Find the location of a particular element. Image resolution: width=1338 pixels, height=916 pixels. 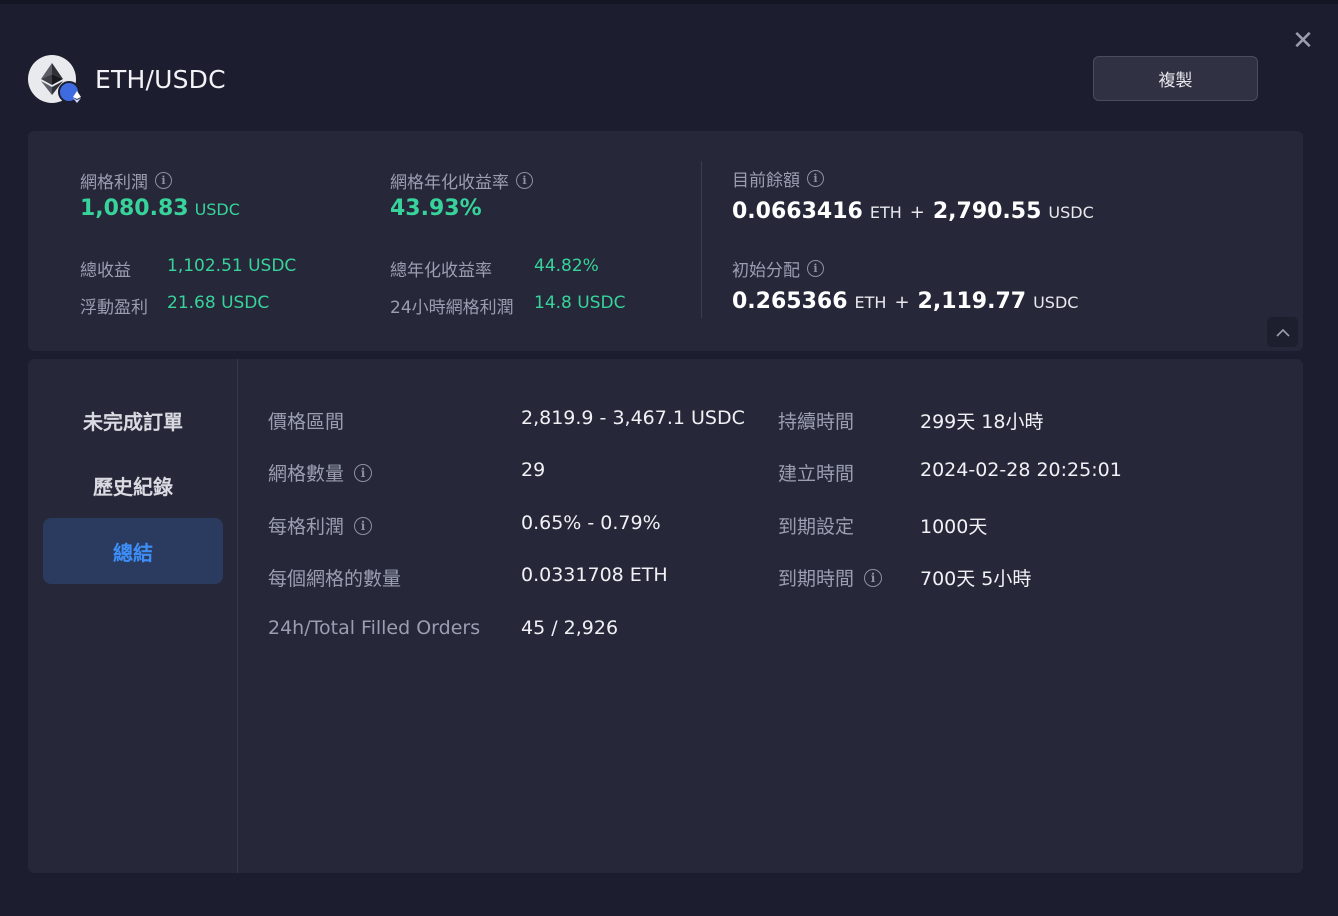

current-balance-usdc-unit: USDC is located at coordinates (1071, 212).